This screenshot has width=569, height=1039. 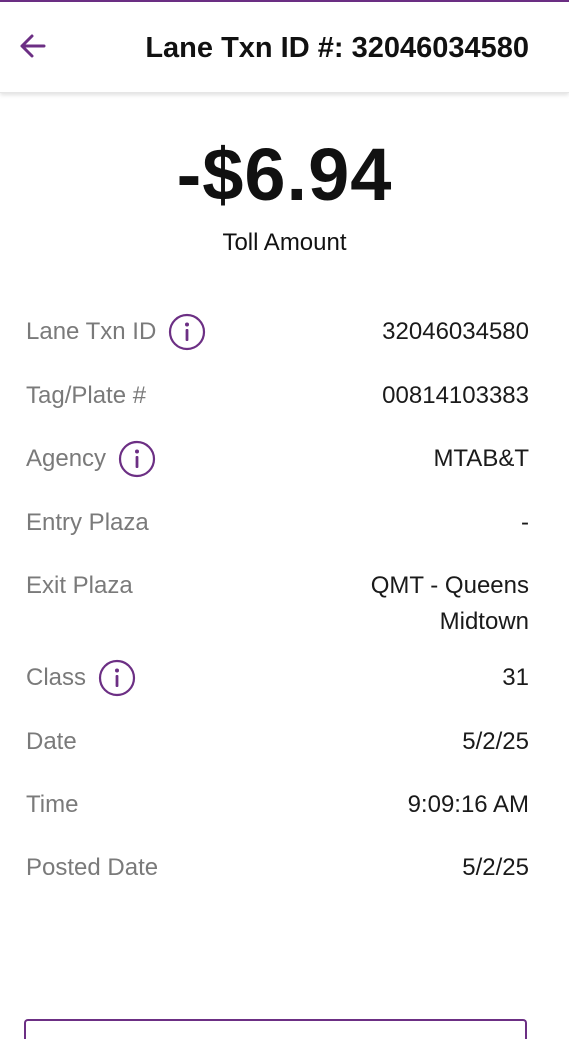 What do you see at coordinates (277, 396) in the screenshot?
I see `detail-row-tag-plate: Tag/Plate # 00814103383` at bounding box center [277, 396].